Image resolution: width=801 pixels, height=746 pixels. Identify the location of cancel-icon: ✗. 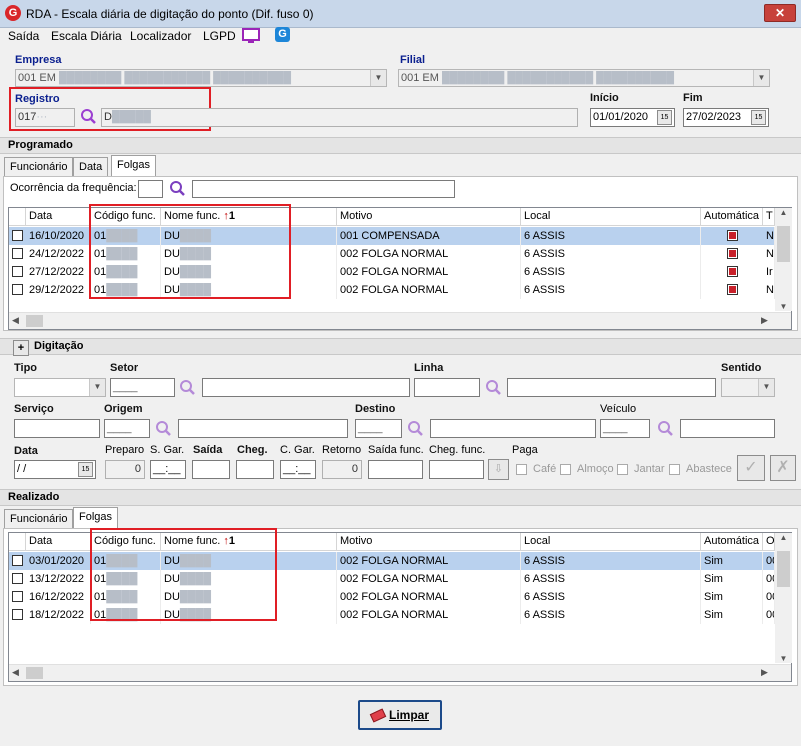
(783, 468).